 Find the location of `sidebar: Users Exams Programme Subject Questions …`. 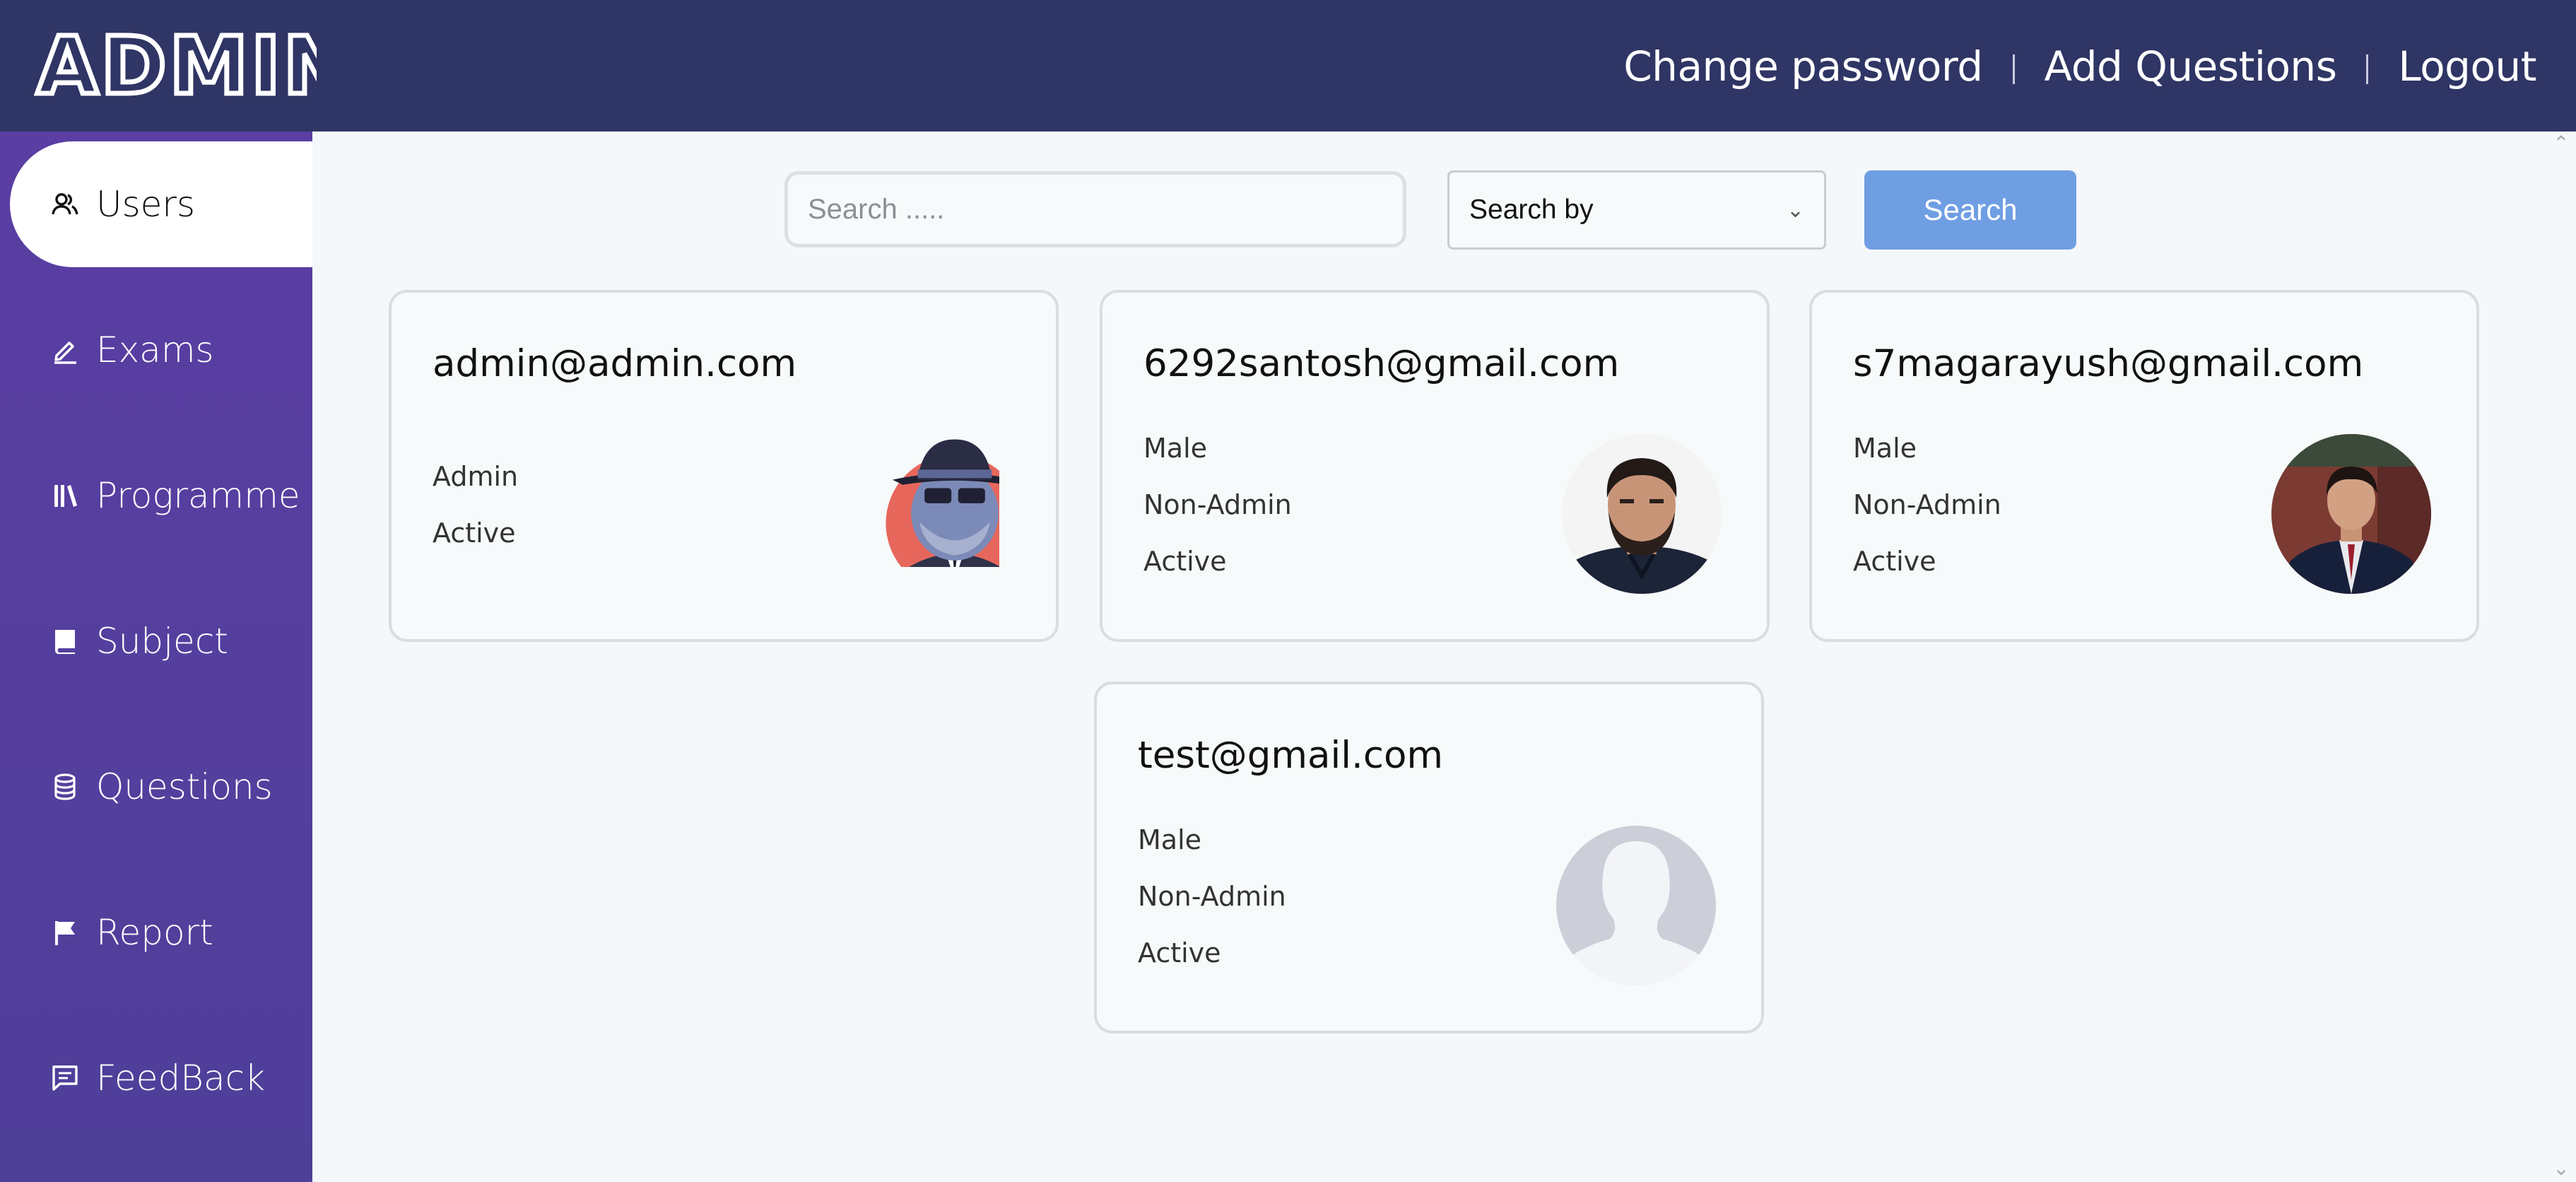

sidebar: Users Exams Programme Subject Questions … is located at coordinates (156, 656).